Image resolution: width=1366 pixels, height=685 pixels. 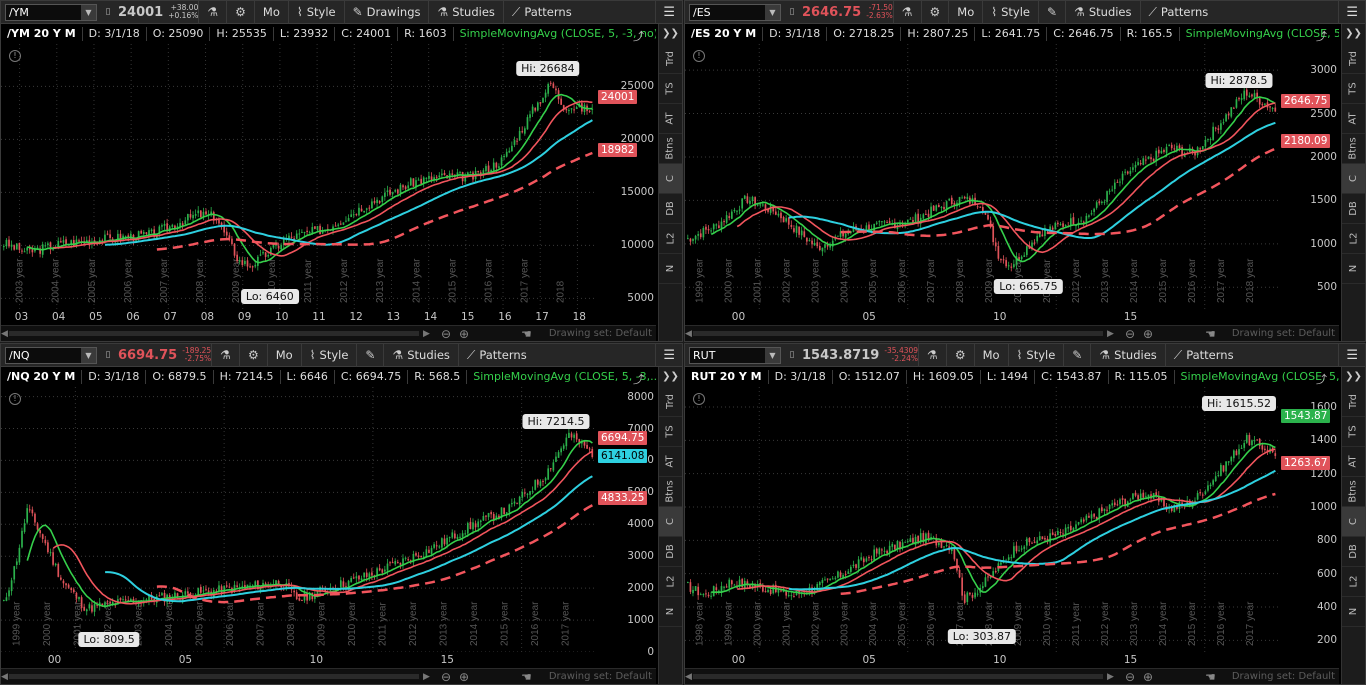 I want to click on side-button-trd: Trd, so click(x=670, y=402).